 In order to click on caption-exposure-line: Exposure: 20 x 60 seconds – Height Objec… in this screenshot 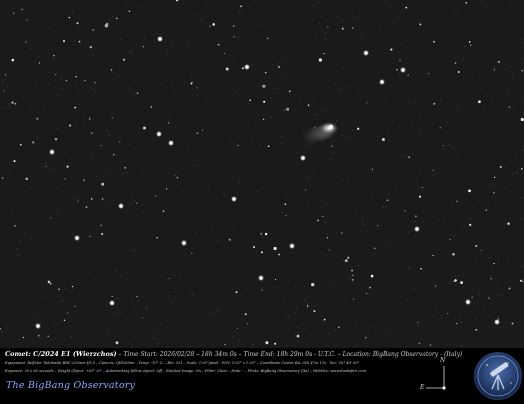, I will do `click(186, 371)`.